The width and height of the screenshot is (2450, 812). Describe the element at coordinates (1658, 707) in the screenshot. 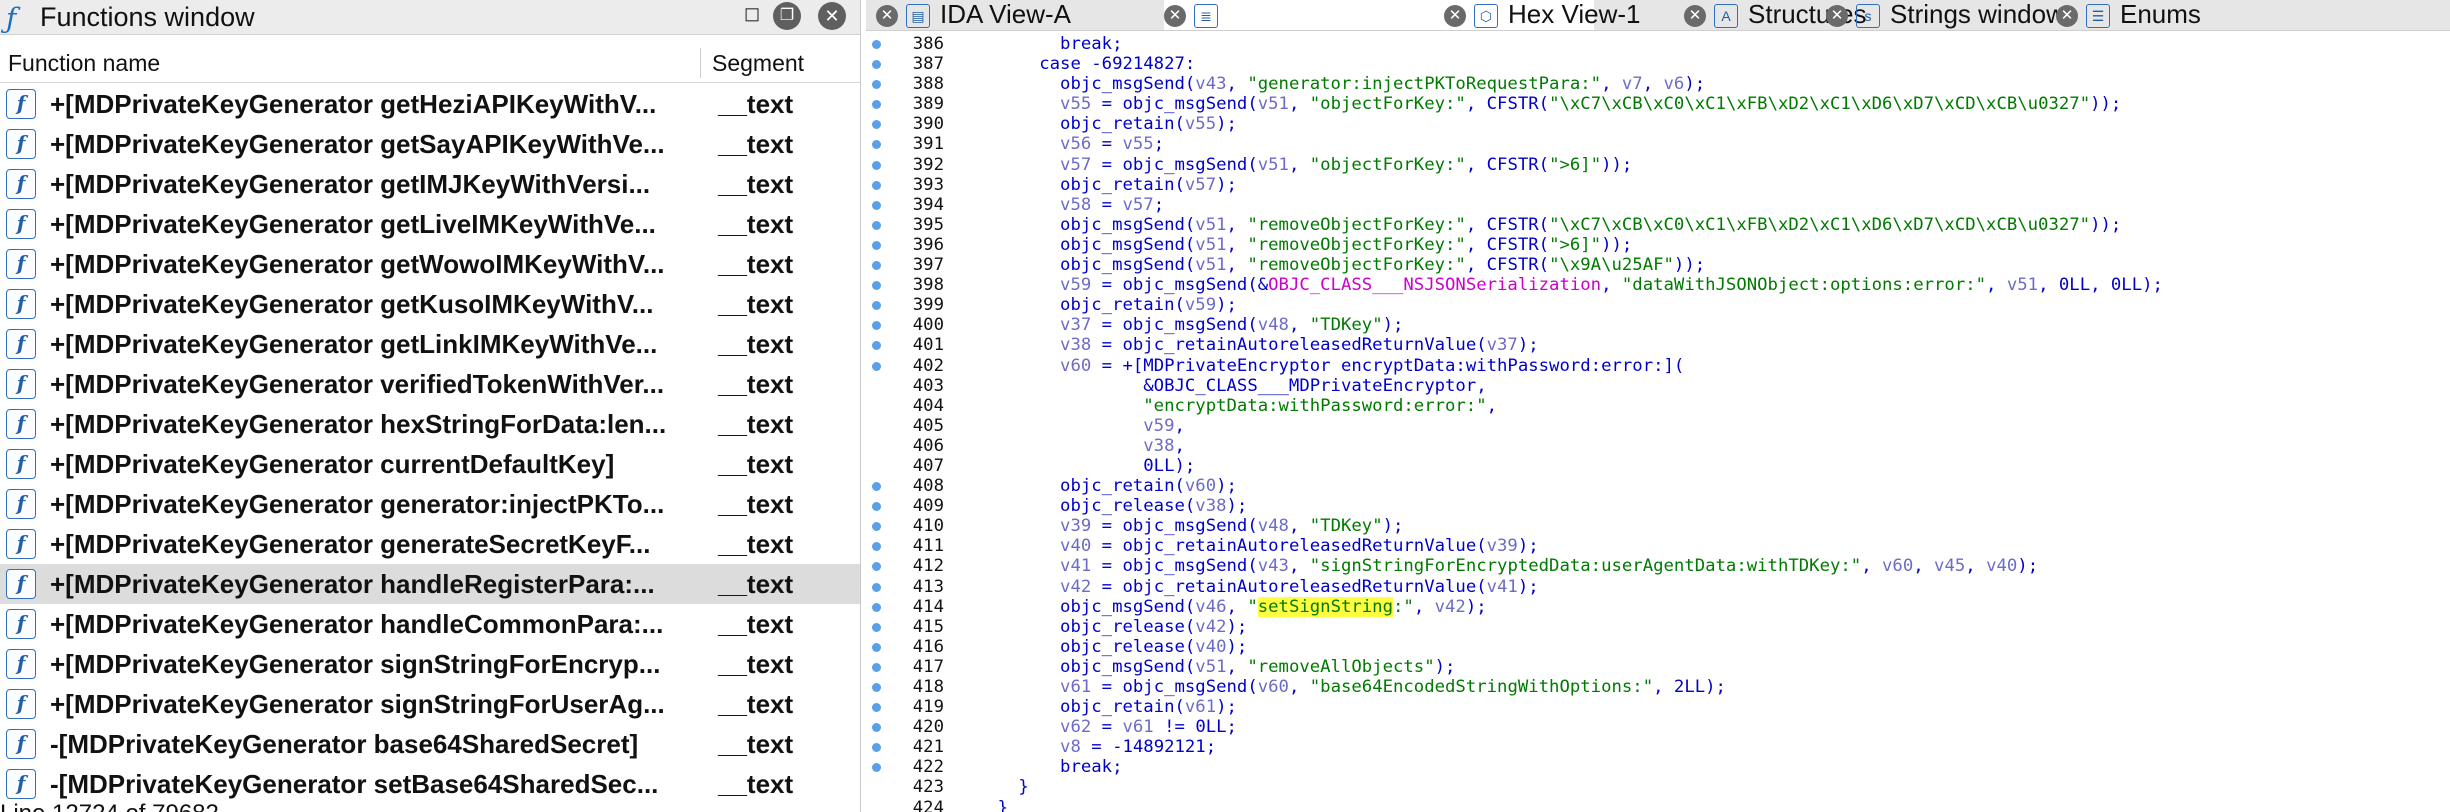

I see `code-line: 419 objc_retain(v61);` at that location.